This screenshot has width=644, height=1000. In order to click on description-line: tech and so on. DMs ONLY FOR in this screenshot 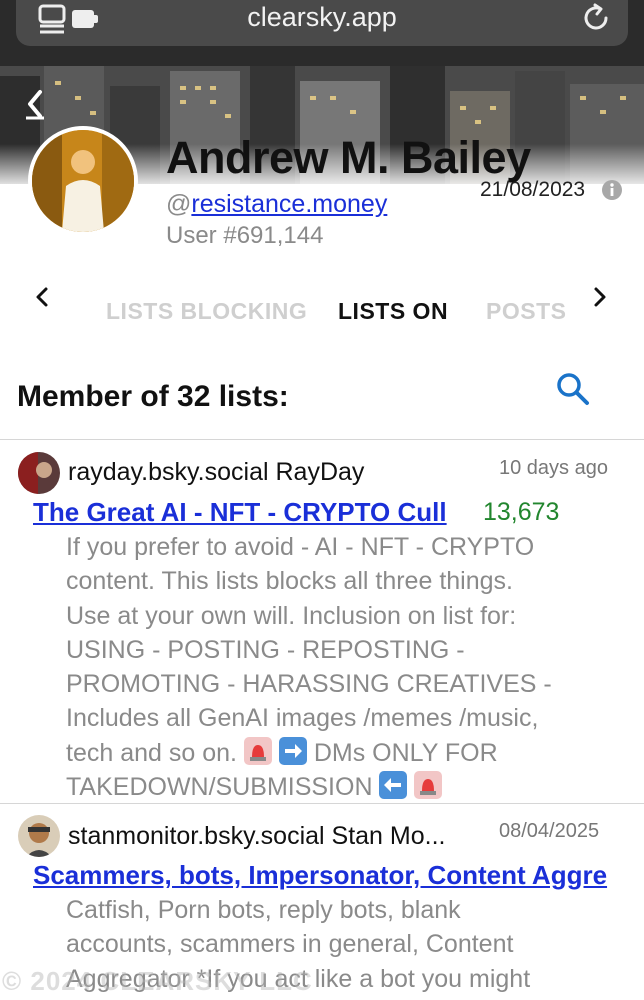, I will do `click(346, 753)`.